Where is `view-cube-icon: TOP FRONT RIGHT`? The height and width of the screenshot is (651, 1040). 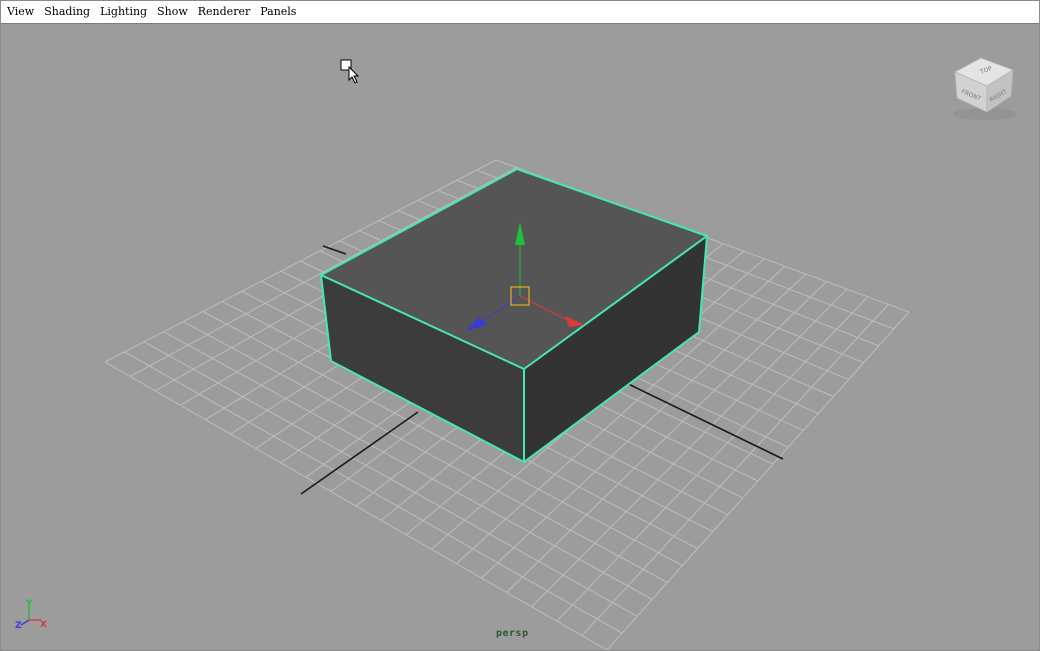
view-cube-icon: TOP FRONT RIGHT is located at coordinates (985, 88).